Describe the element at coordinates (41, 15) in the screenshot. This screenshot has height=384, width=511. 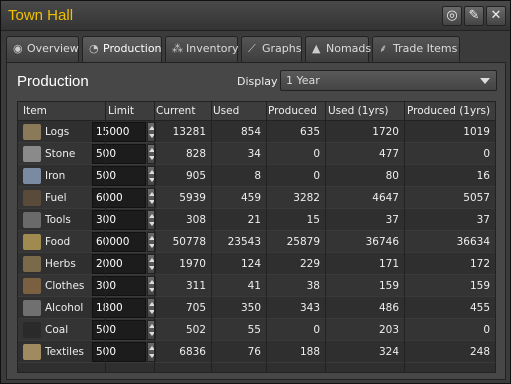
I see `window-title: Town Hall` at that location.